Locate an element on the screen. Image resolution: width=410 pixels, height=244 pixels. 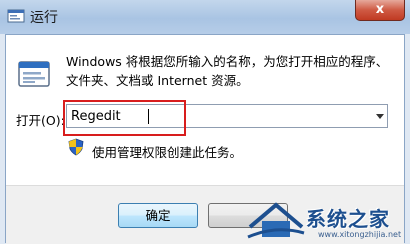
watermark-url: www.xitongzhijia.net is located at coordinates (360, 234).